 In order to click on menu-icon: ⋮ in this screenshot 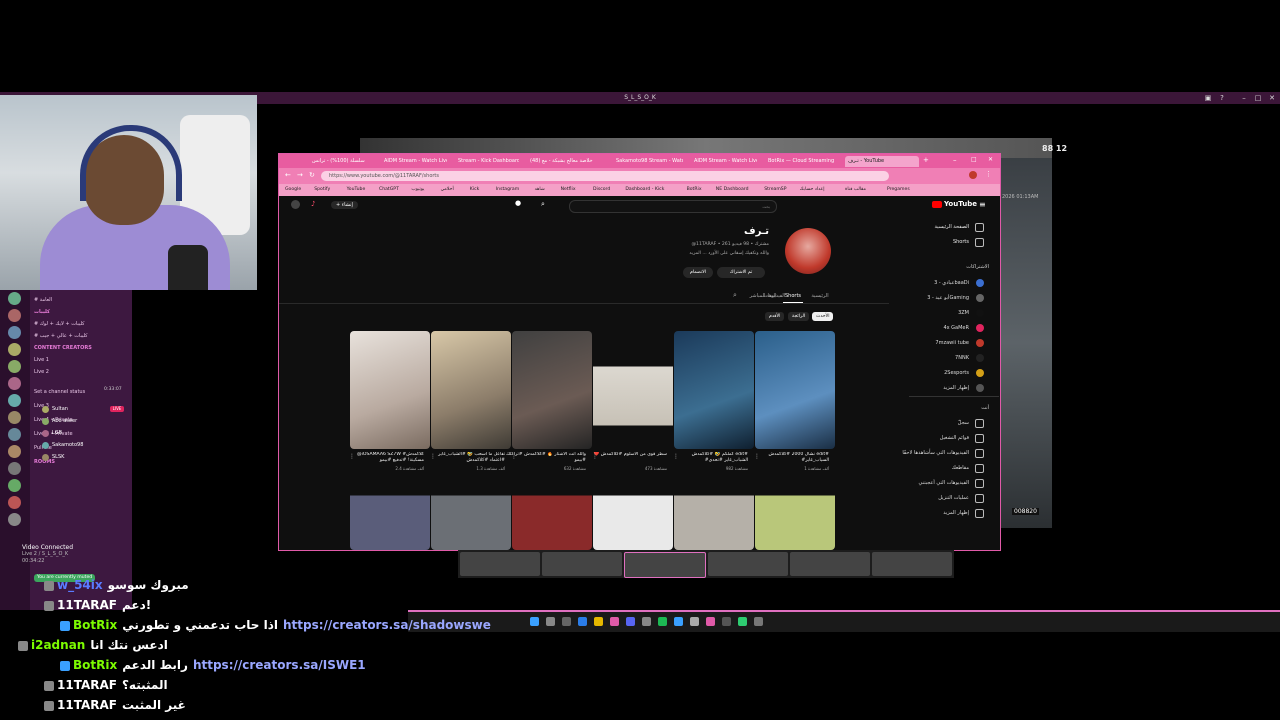, I will do `click(988, 174)`.